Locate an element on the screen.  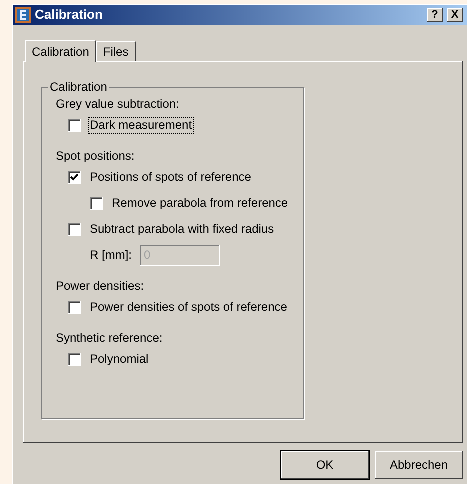
help-button: ? is located at coordinates (435, 15).